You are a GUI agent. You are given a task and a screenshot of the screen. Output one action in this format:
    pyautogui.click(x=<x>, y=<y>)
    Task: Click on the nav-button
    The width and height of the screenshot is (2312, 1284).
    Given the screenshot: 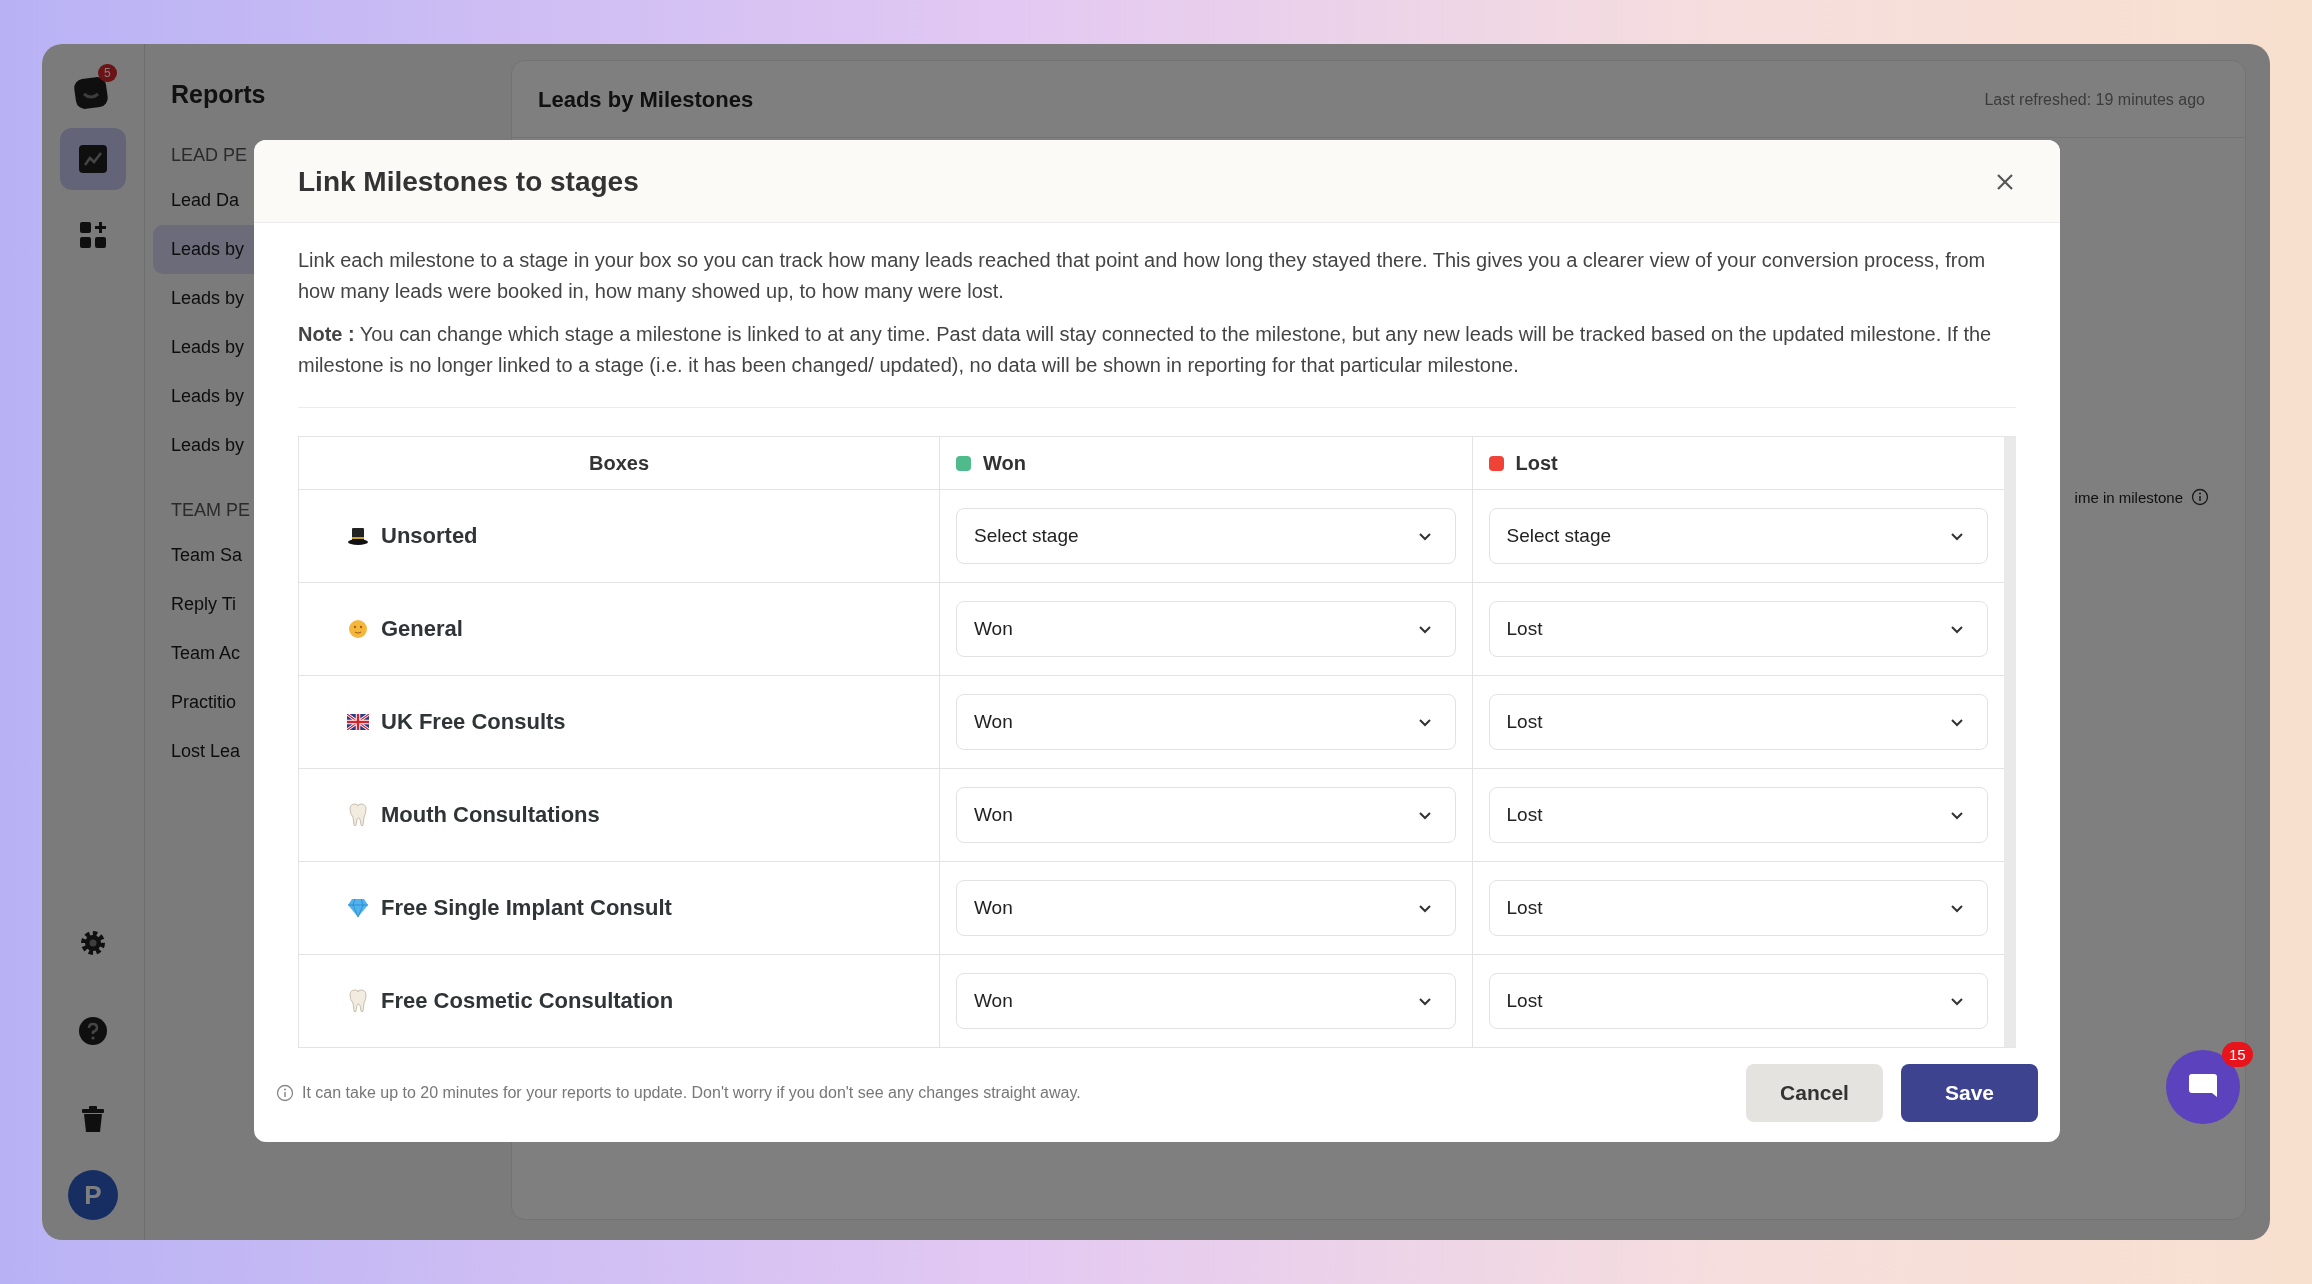 What is the action you would take?
    pyautogui.click(x=93, y=159)
    